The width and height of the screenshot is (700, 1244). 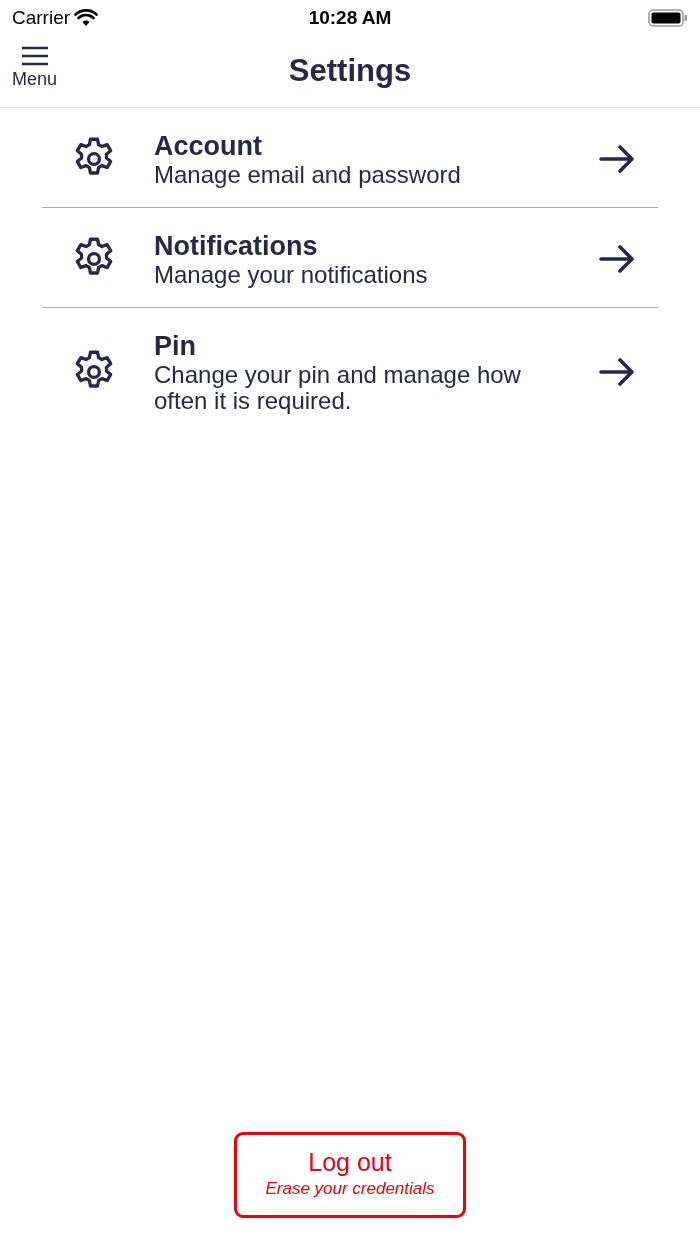 I want to click on page-title: Settings, so click(x=350, y=71).